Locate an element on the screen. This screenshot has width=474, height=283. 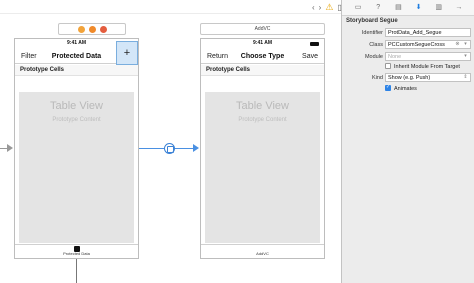
section-title: Storyboard Segue is located at coordinates (372, 21).